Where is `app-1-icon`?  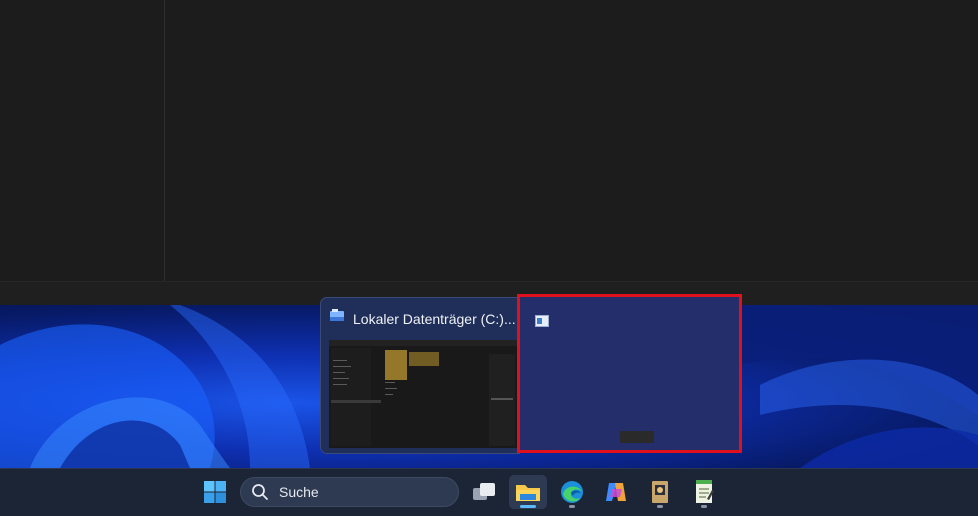
app-1-icon is located at coordinates (660, 492).